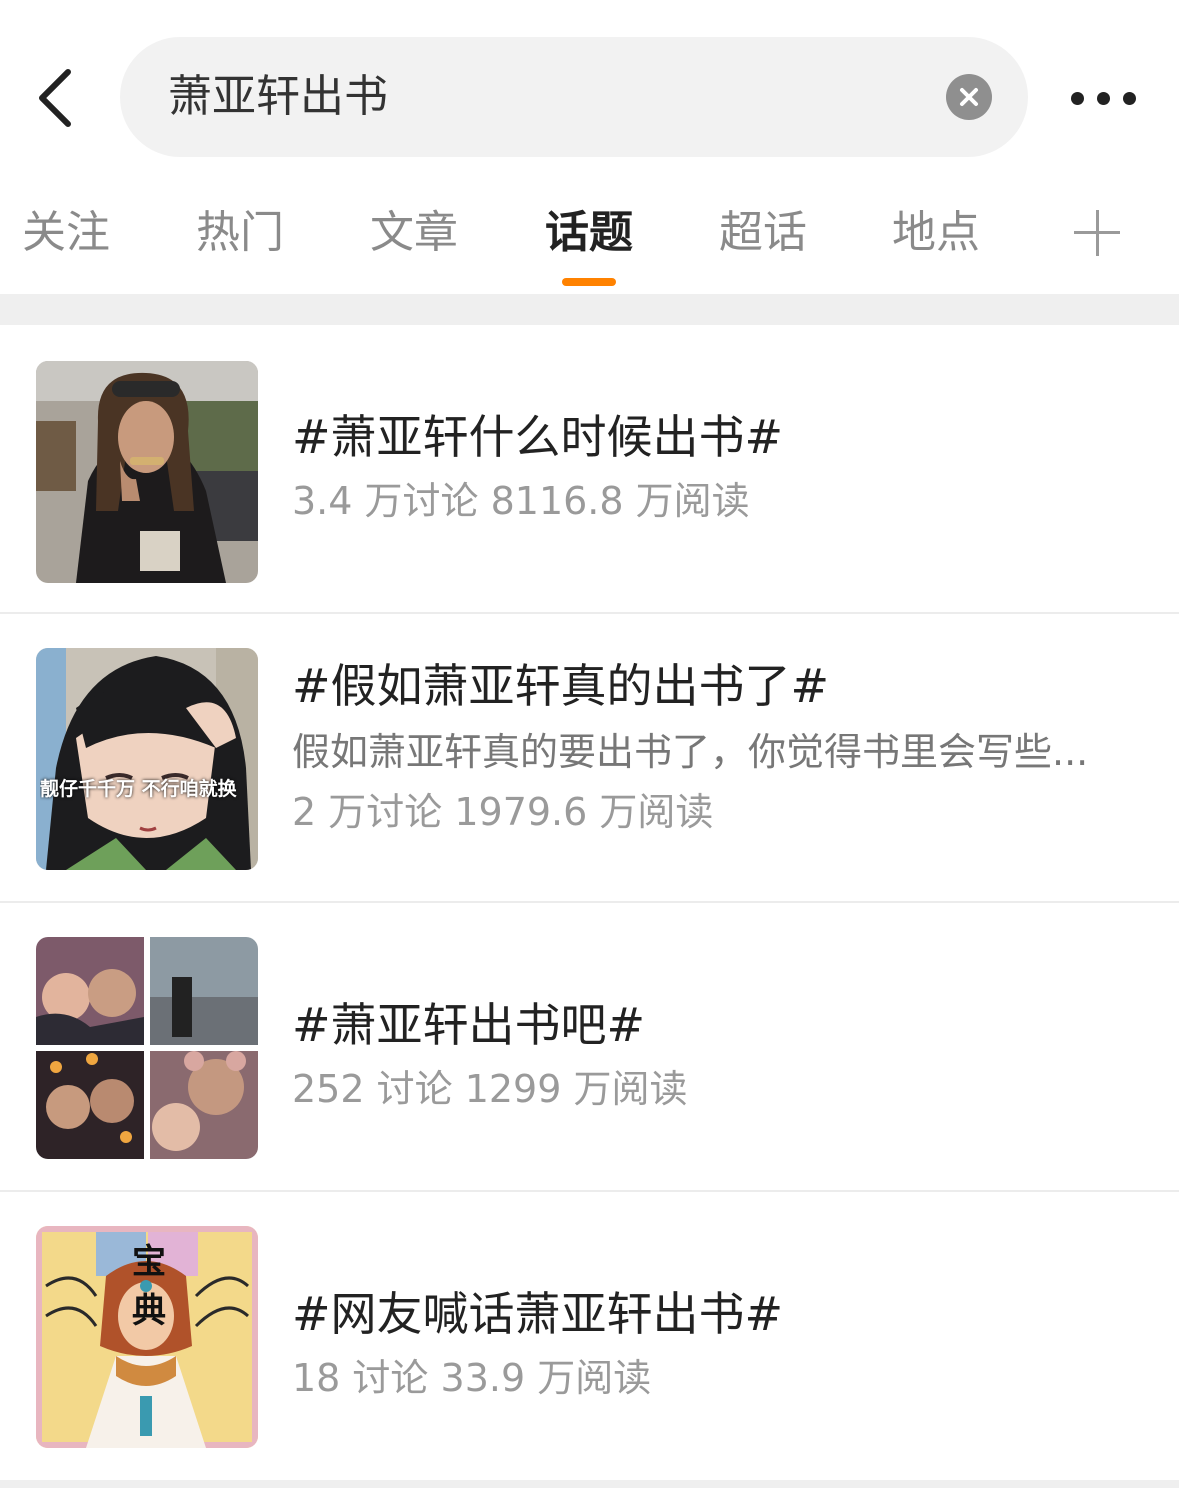  What do you see at coordinates (705, 686) in the screenshot?
I see `topic-title: #假如萧亚轩真的出书了#` at bounding box center [705, 686].